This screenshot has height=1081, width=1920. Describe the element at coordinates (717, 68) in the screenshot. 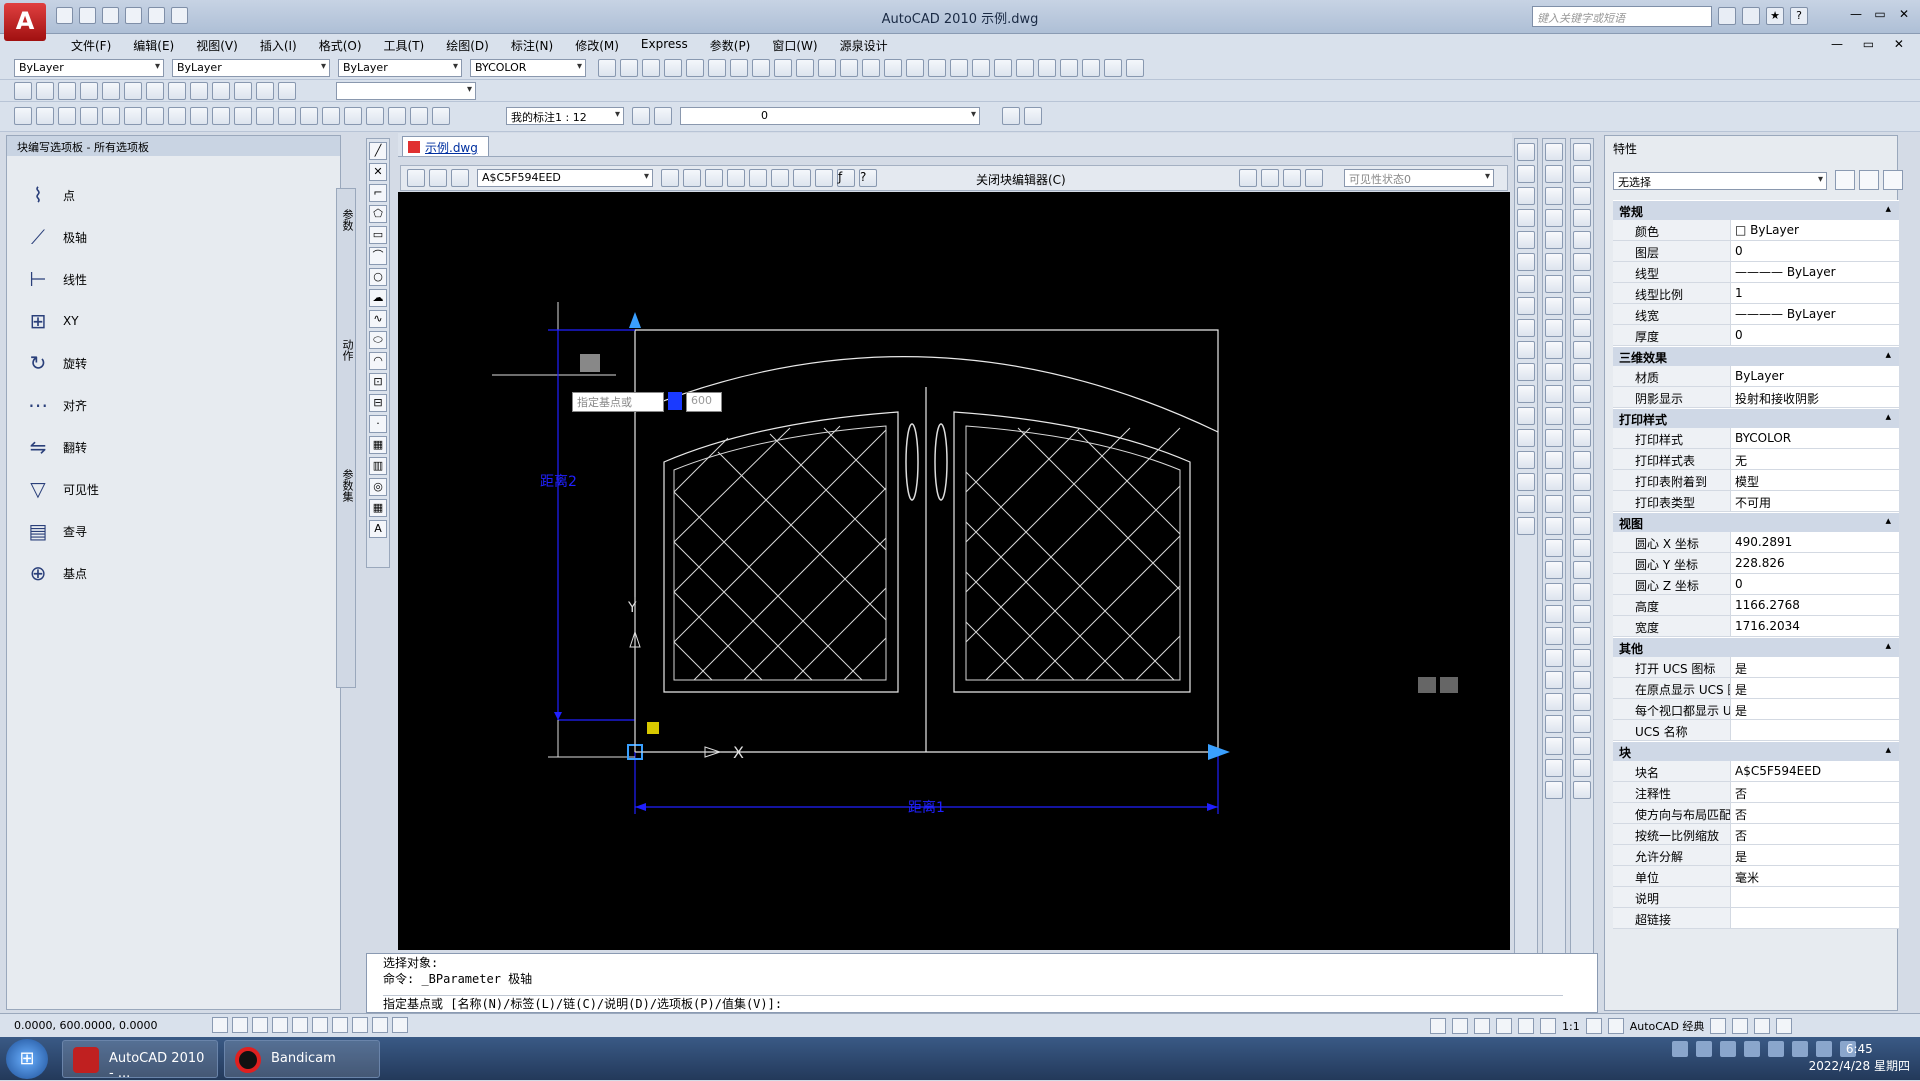

I see `publish-icon` at that location.